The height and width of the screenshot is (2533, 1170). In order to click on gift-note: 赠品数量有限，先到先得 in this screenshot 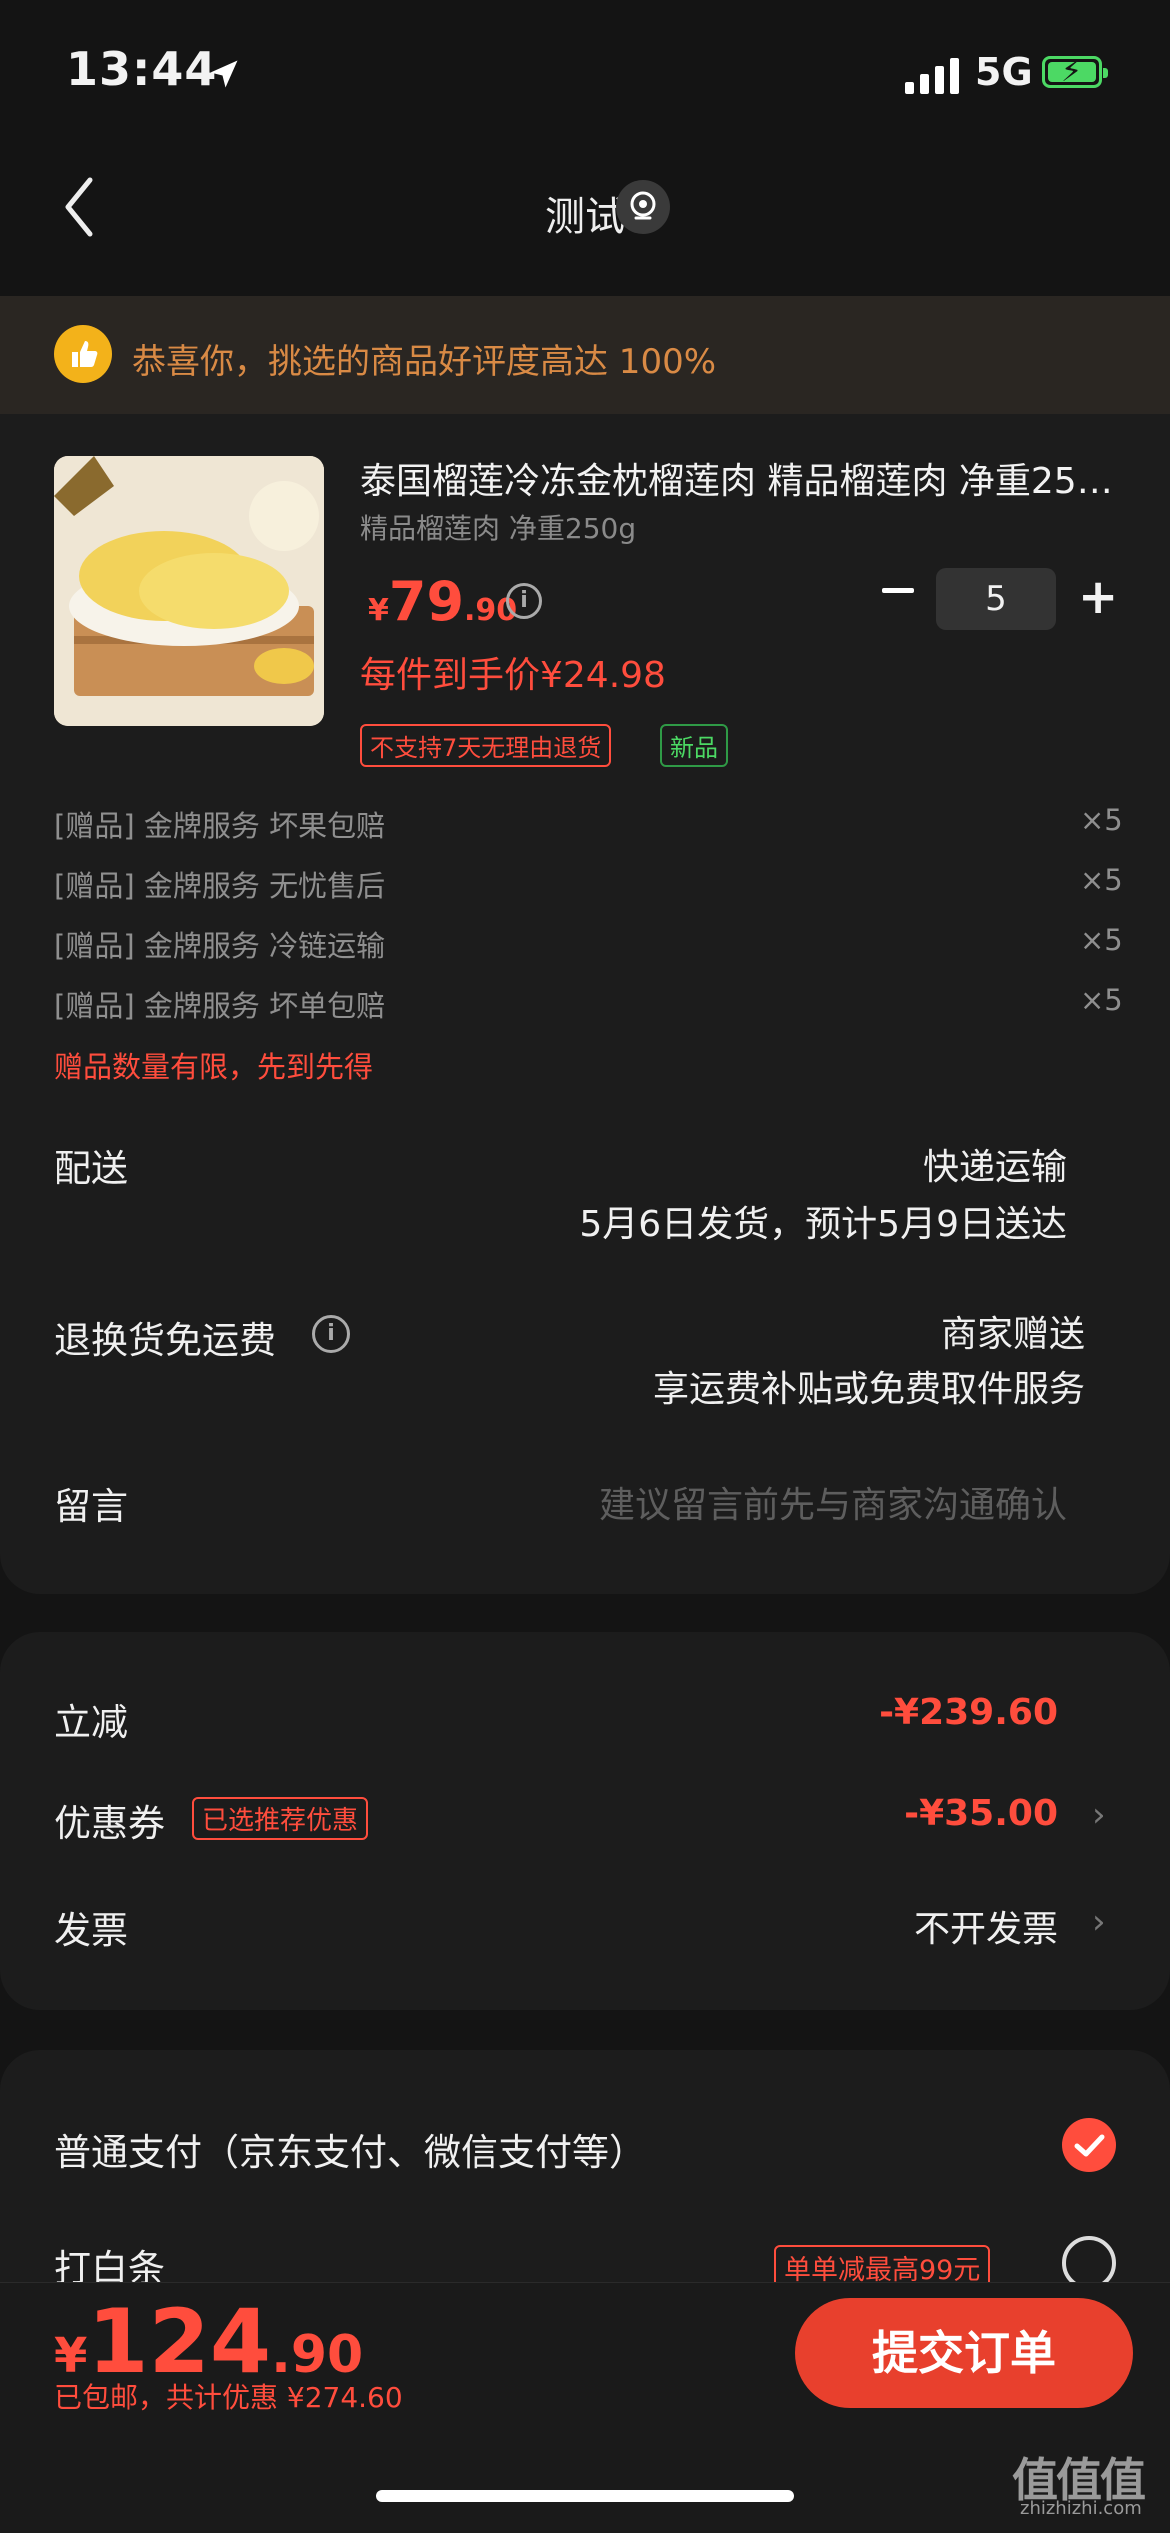, I will do `click(214, 1067)`.